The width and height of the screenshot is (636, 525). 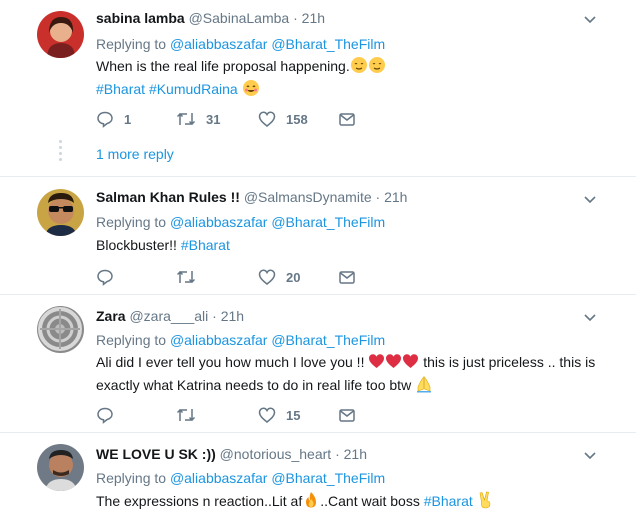 What do you see at coordinates (283, 119) in the screenshot?
I see `like-button: 158` at bounding box center [283, 119].